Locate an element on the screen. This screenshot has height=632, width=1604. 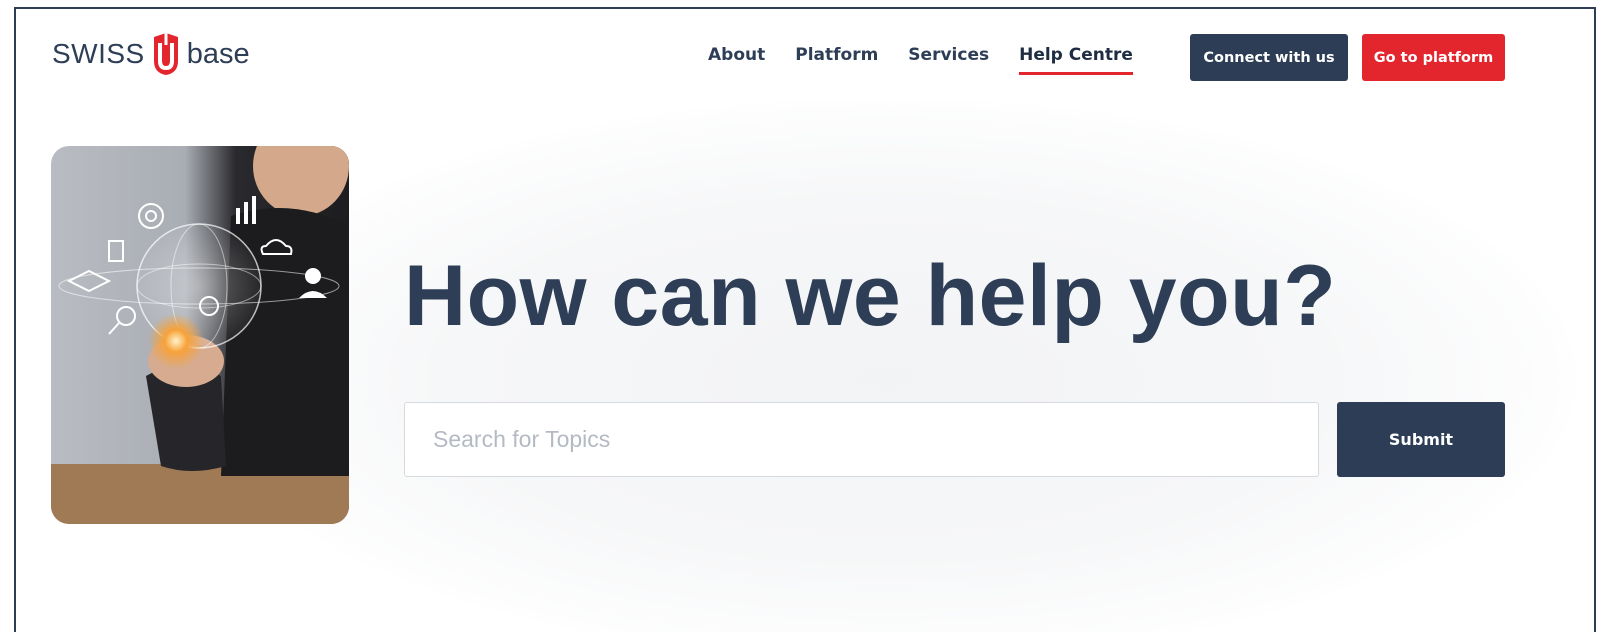
logo-text-base: base is located at coordinates (218, 53).